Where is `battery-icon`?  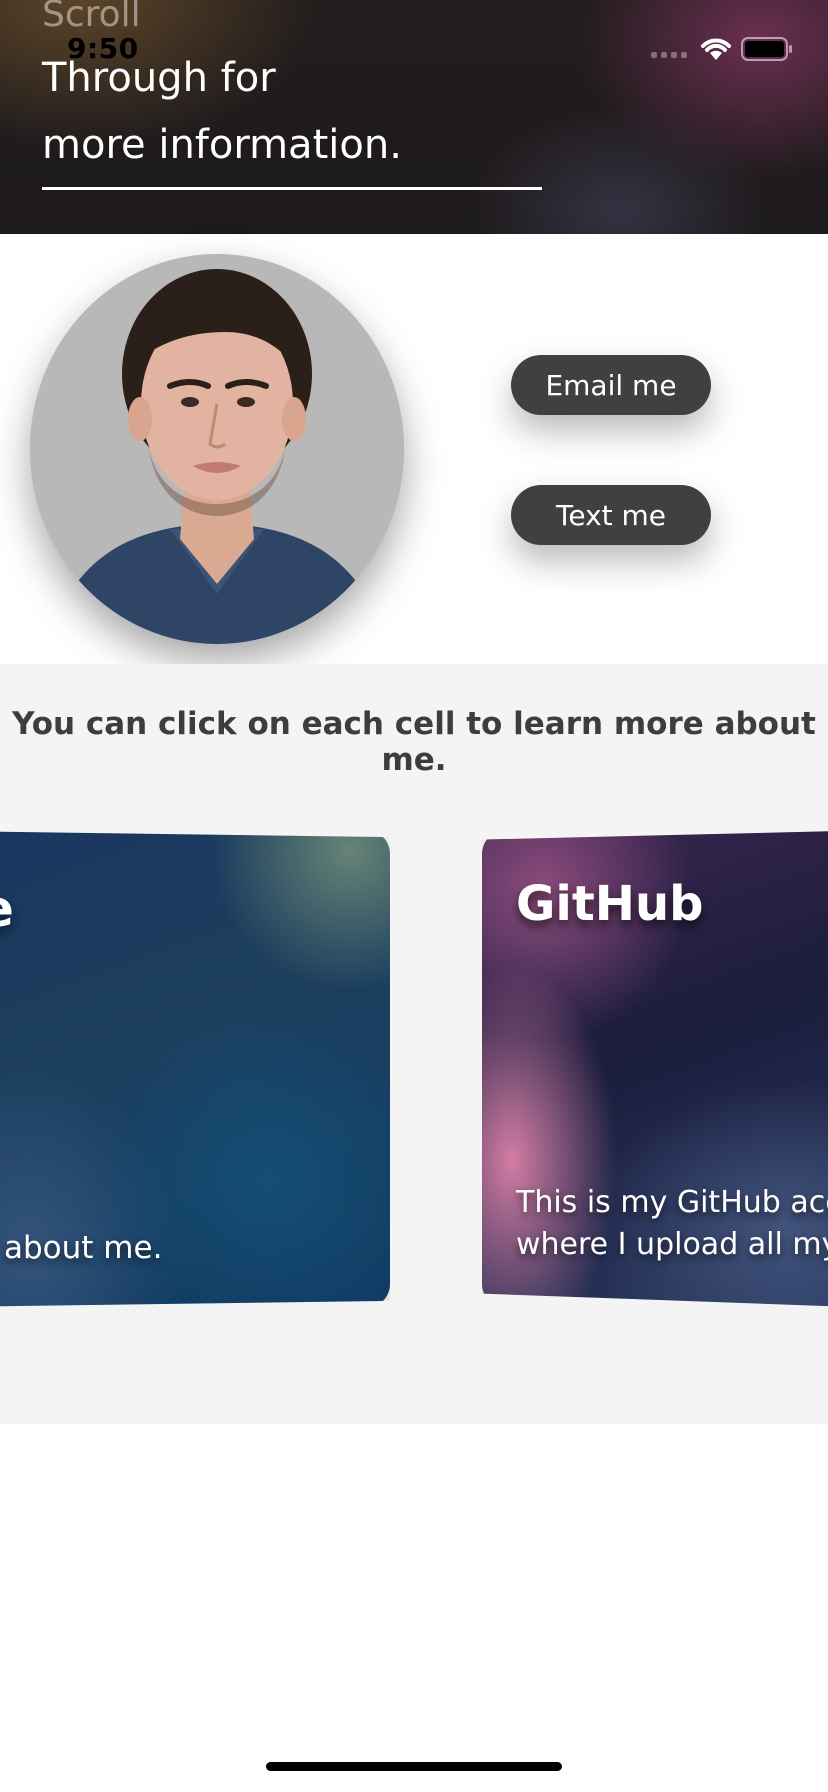
battery-icon is located at coordinates (766, 49).